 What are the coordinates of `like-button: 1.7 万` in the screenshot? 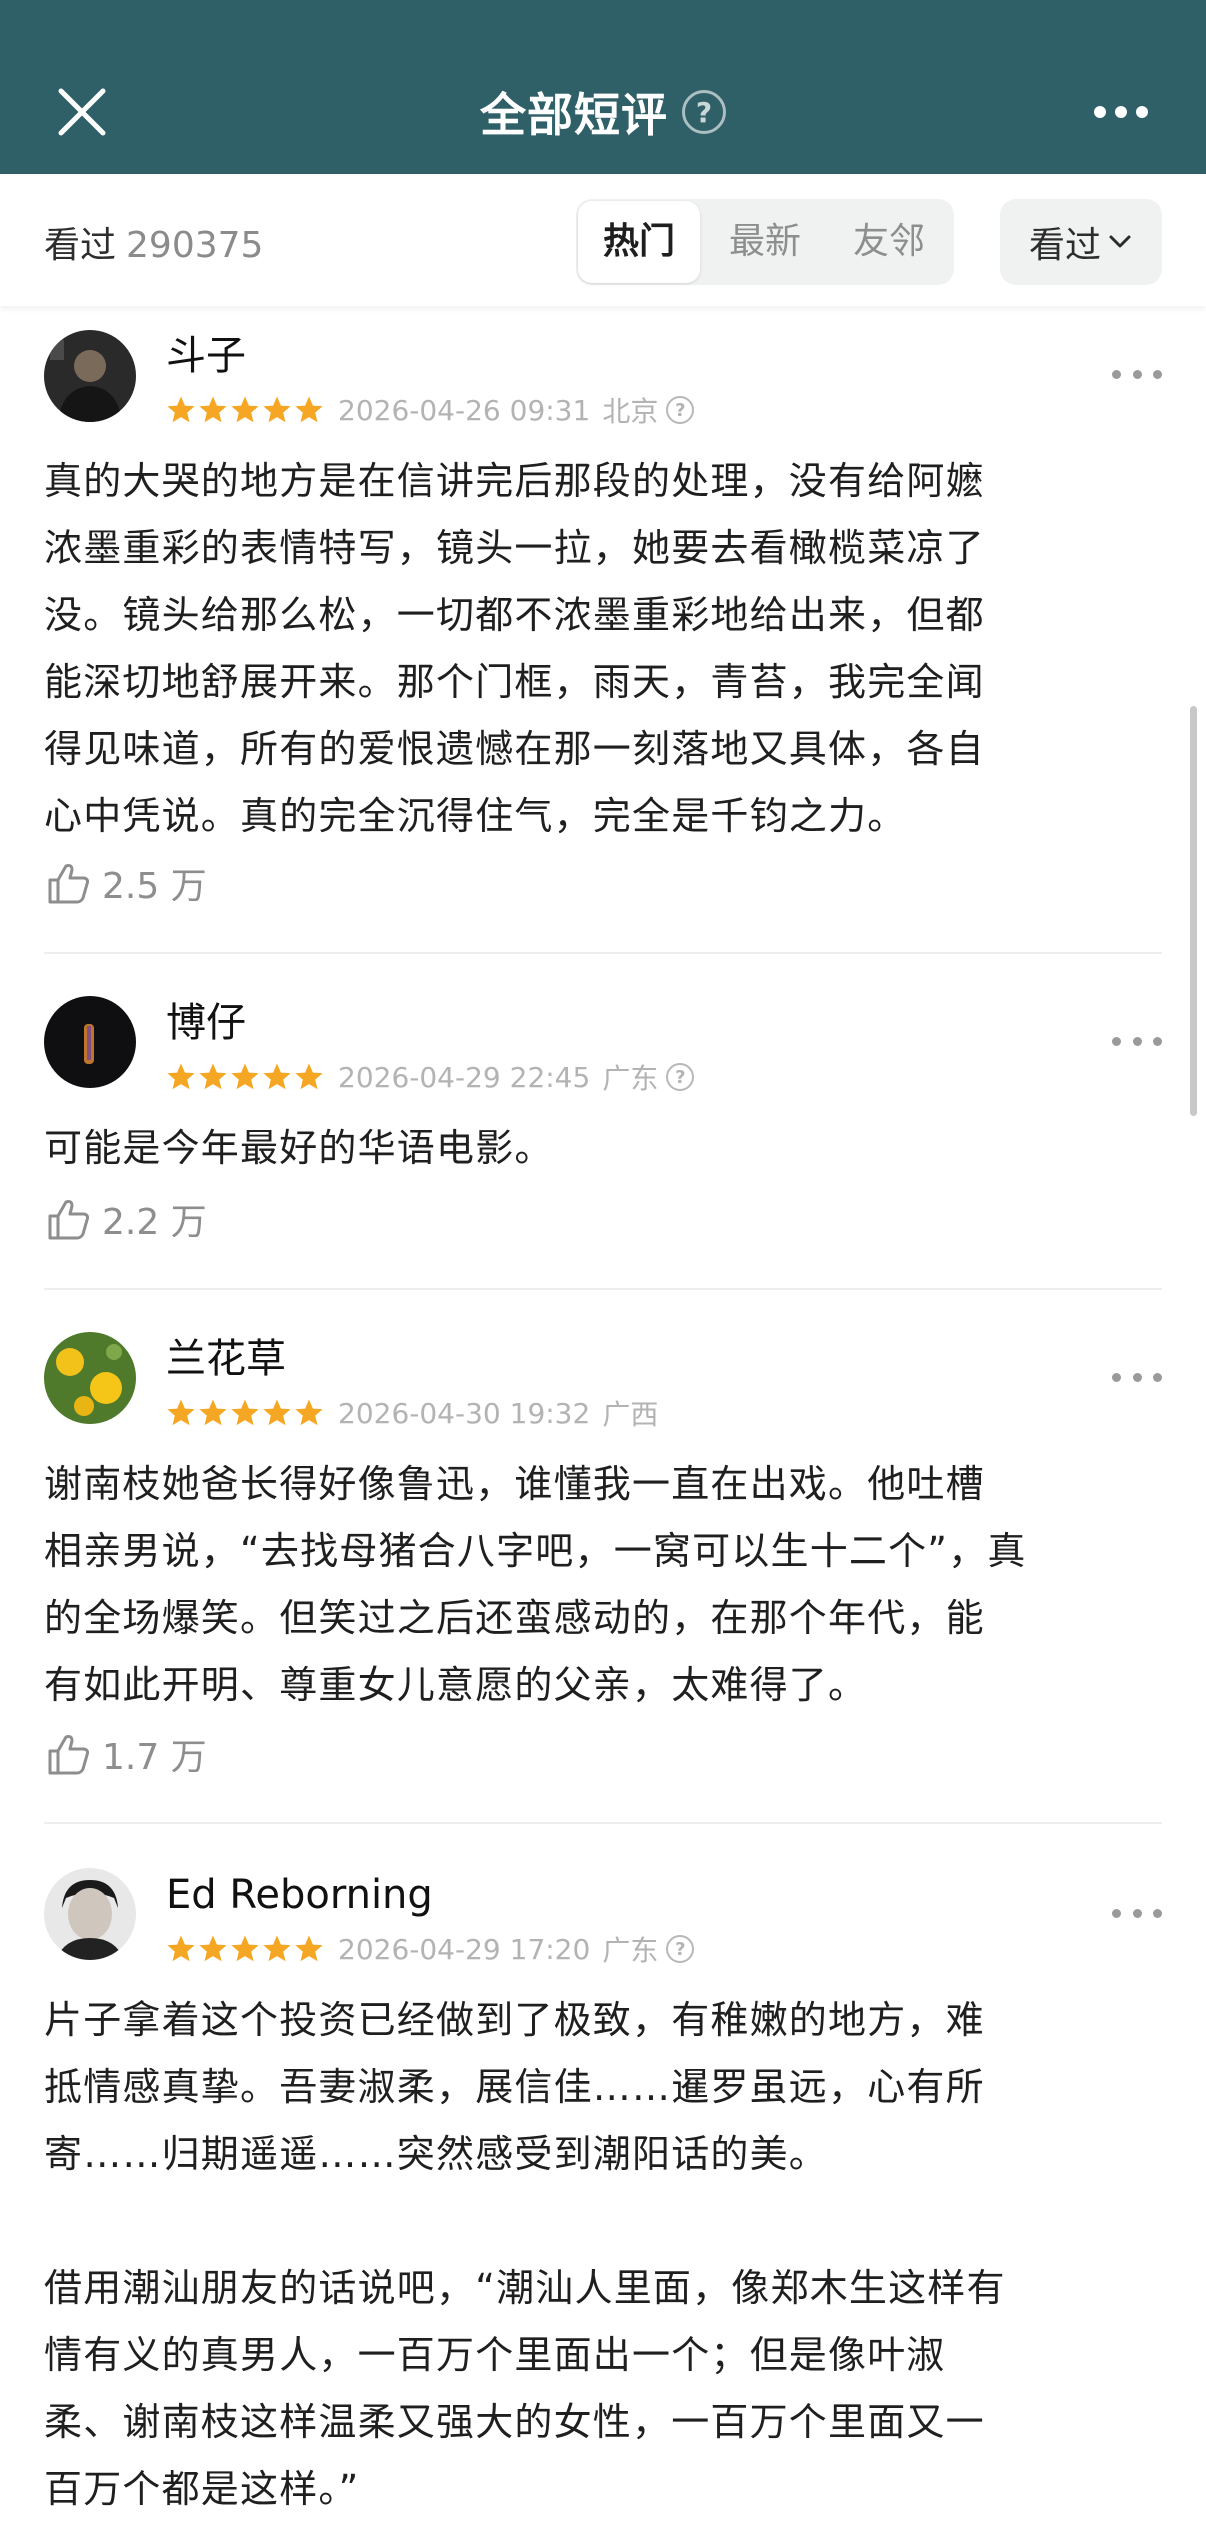 It's located at (126, 1754).